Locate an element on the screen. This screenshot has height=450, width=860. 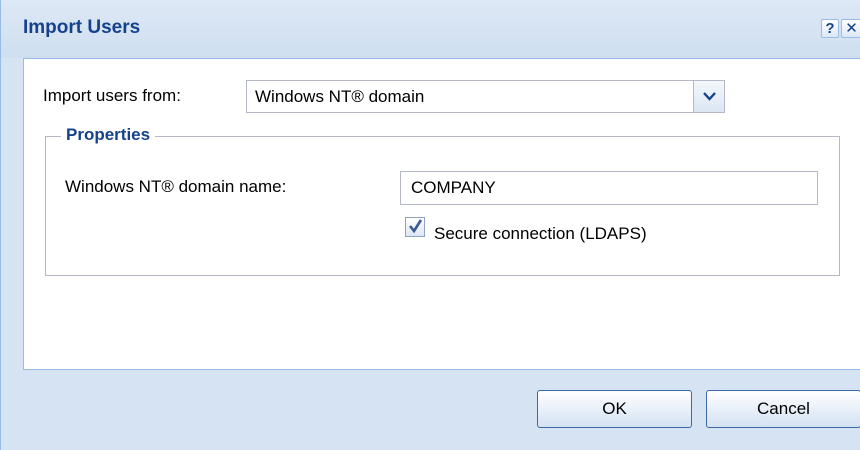
import-from-value: Windows NT® domain is located at coordinates (340, 96).